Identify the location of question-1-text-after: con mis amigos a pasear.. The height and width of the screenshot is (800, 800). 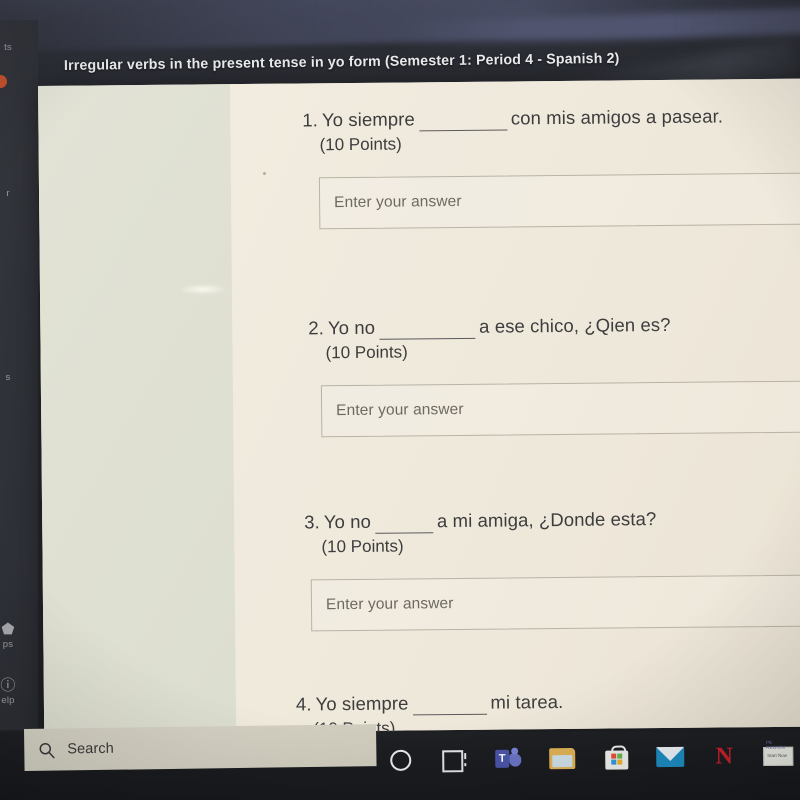
(617, 117).